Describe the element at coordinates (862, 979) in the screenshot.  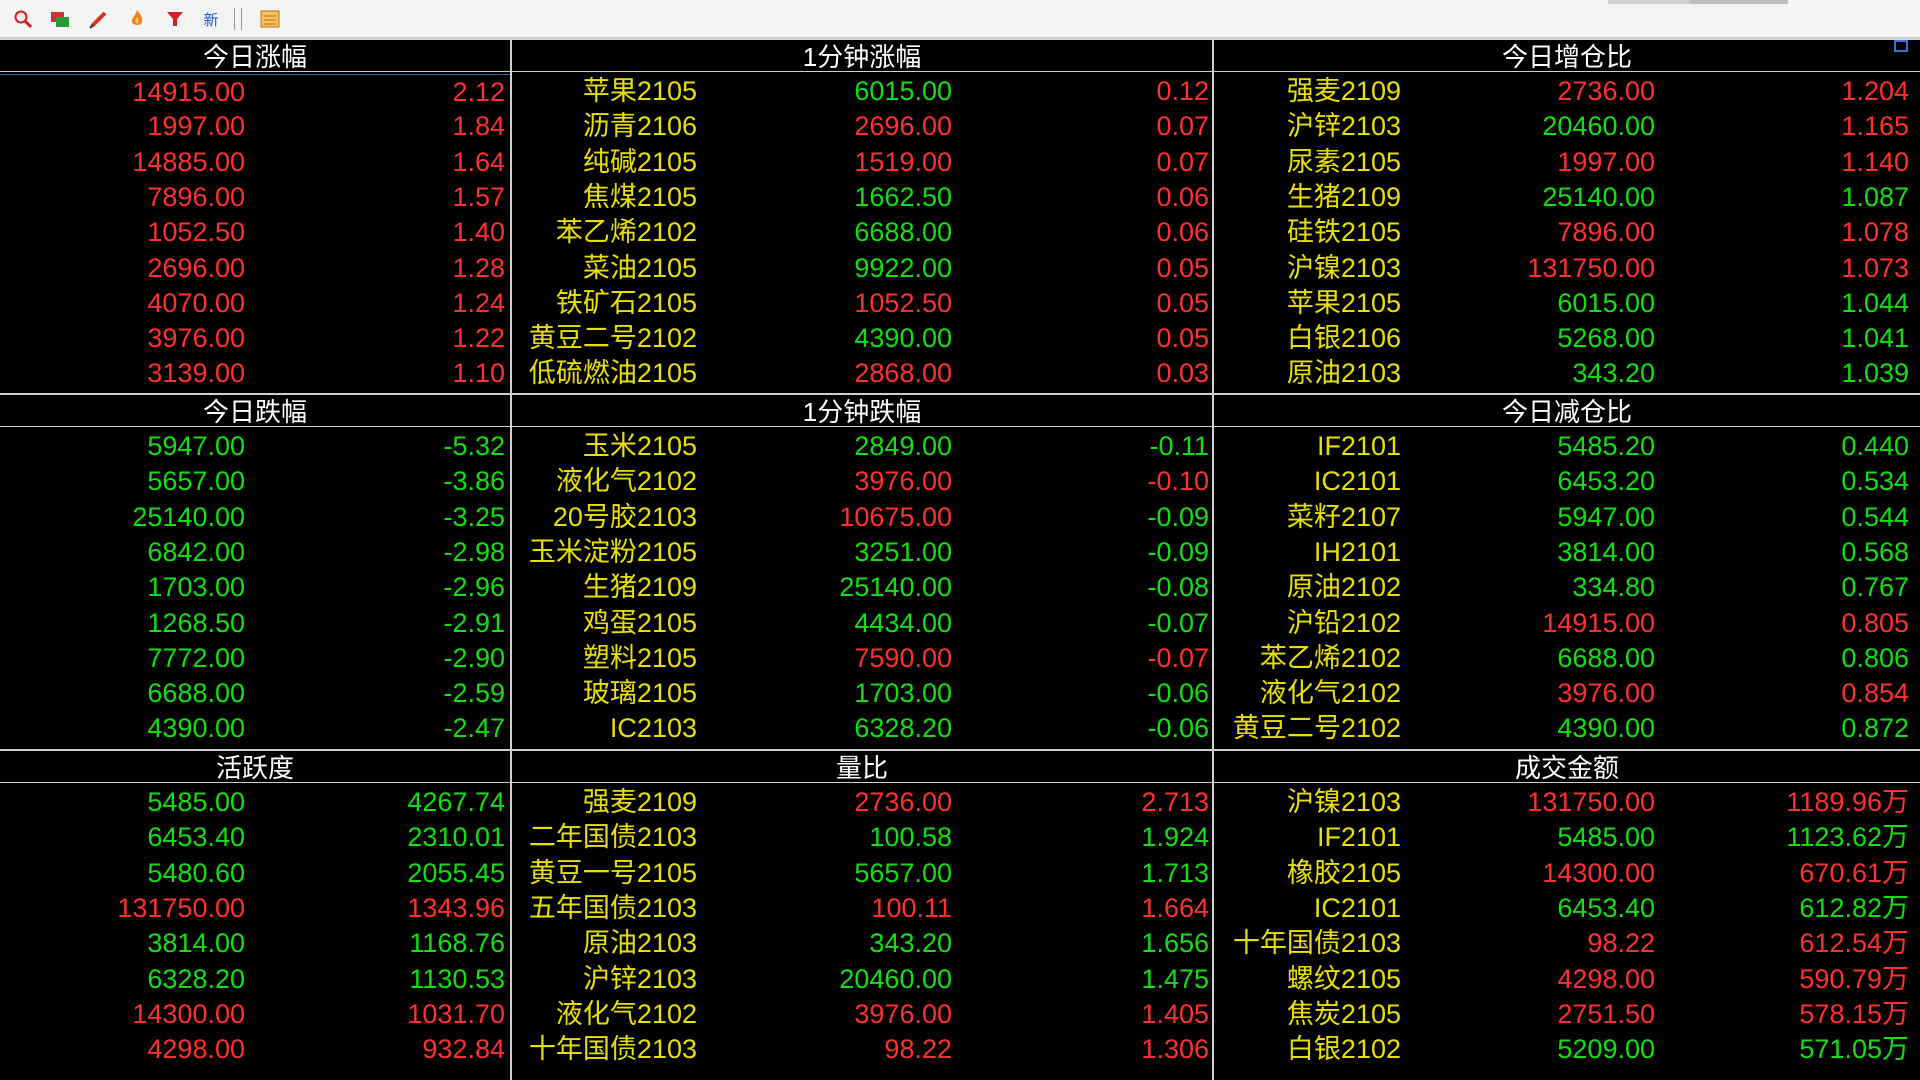
I see `table-row: 沪锌2103 20460.00 1.475` at that location.